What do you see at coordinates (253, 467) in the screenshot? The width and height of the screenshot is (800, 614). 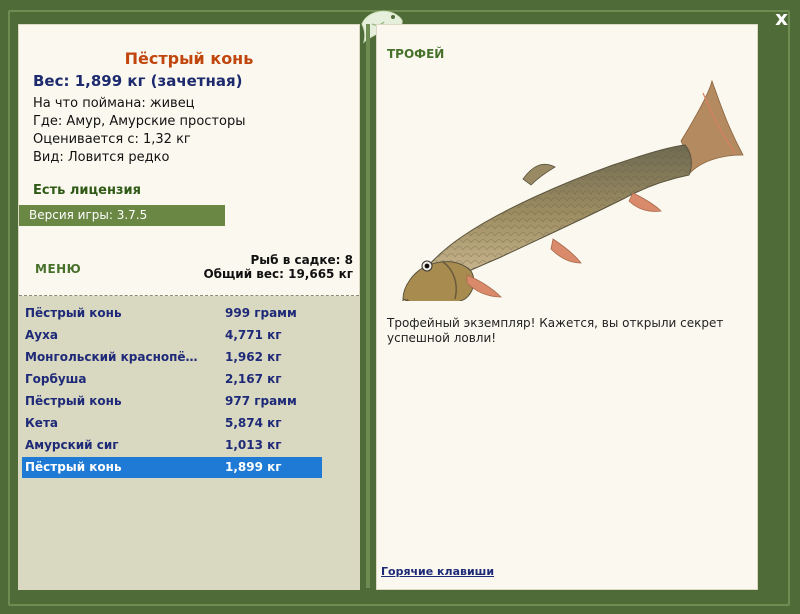 I see `catch-weight: 1,899 кг` at bounding box center [253, 467].